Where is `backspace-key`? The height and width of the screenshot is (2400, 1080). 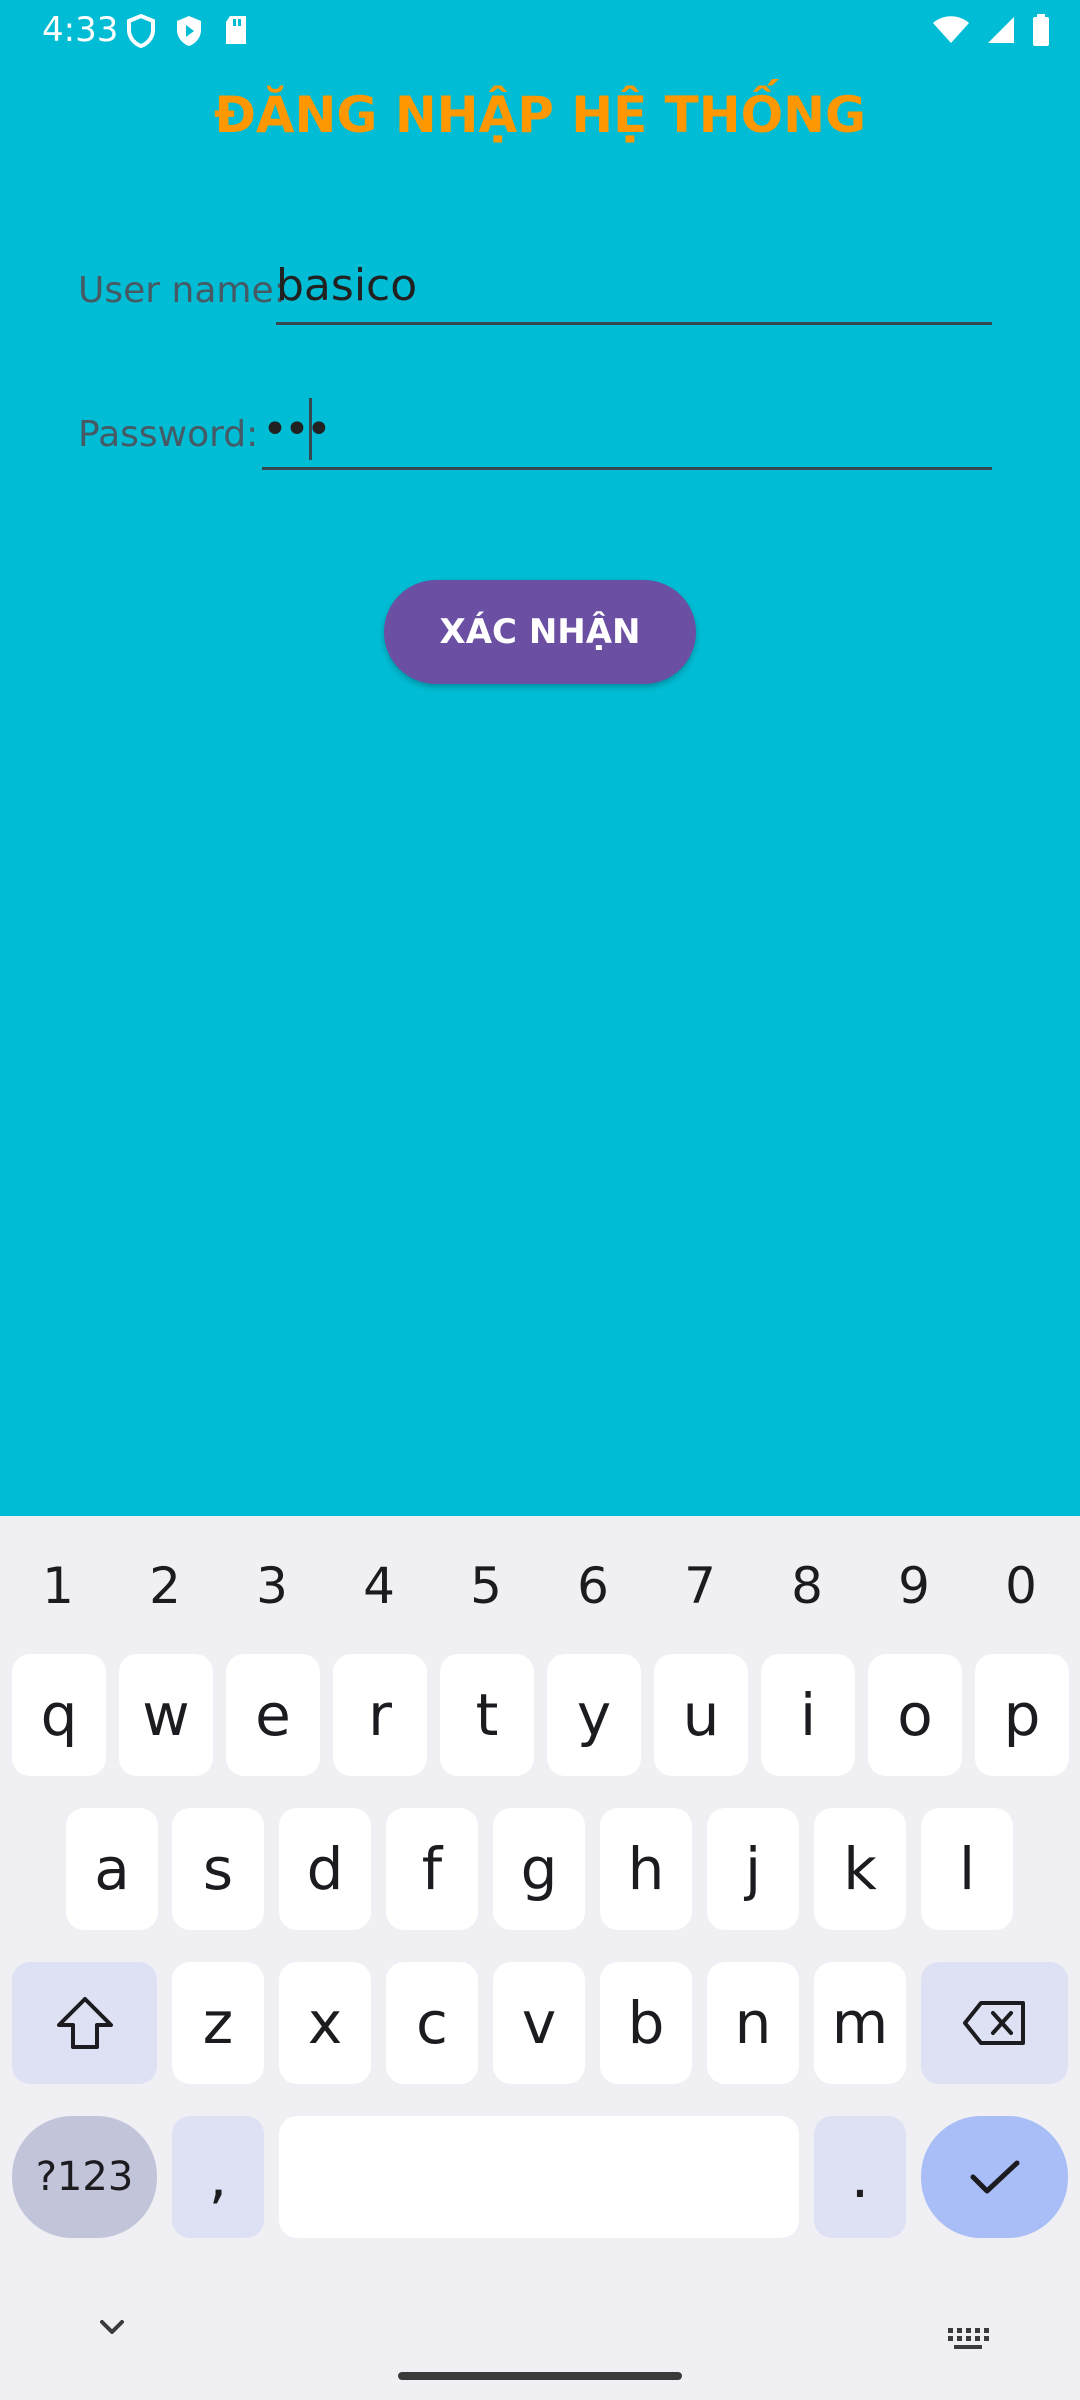 backspace-key is located at coordinates (994, 2023).